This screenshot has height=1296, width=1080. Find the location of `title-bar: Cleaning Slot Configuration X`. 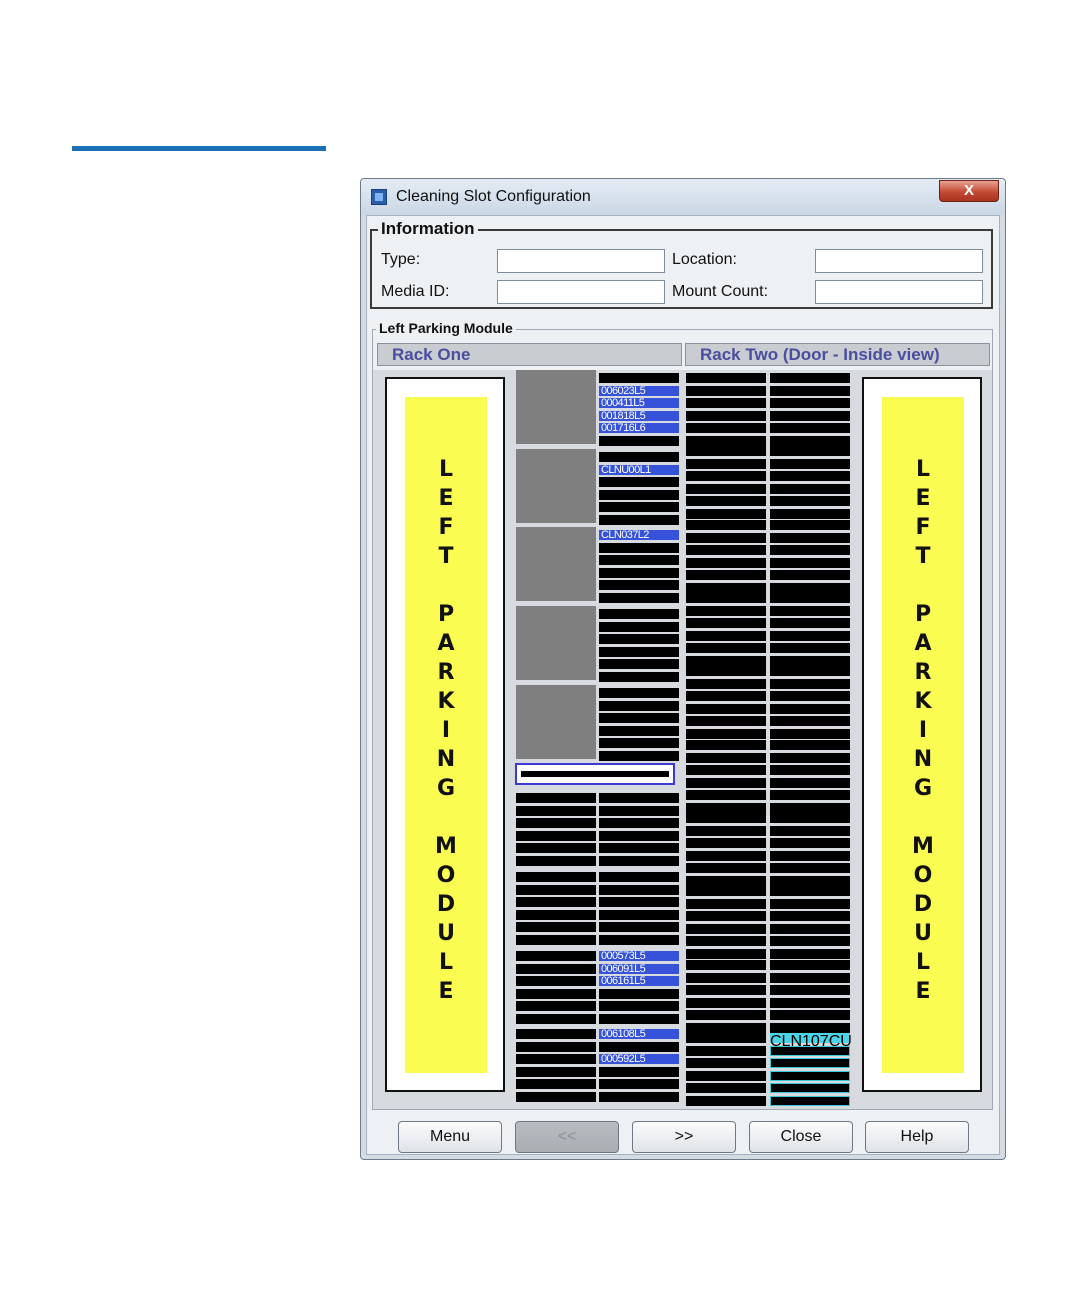

title-bar: Cleaning Slot Configuration X is located at coordinates (683, 197).